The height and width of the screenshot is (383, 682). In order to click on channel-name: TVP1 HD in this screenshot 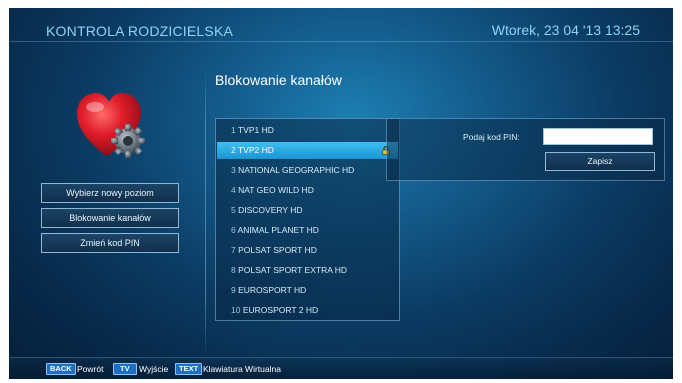, I will do `click(255, 130)`.